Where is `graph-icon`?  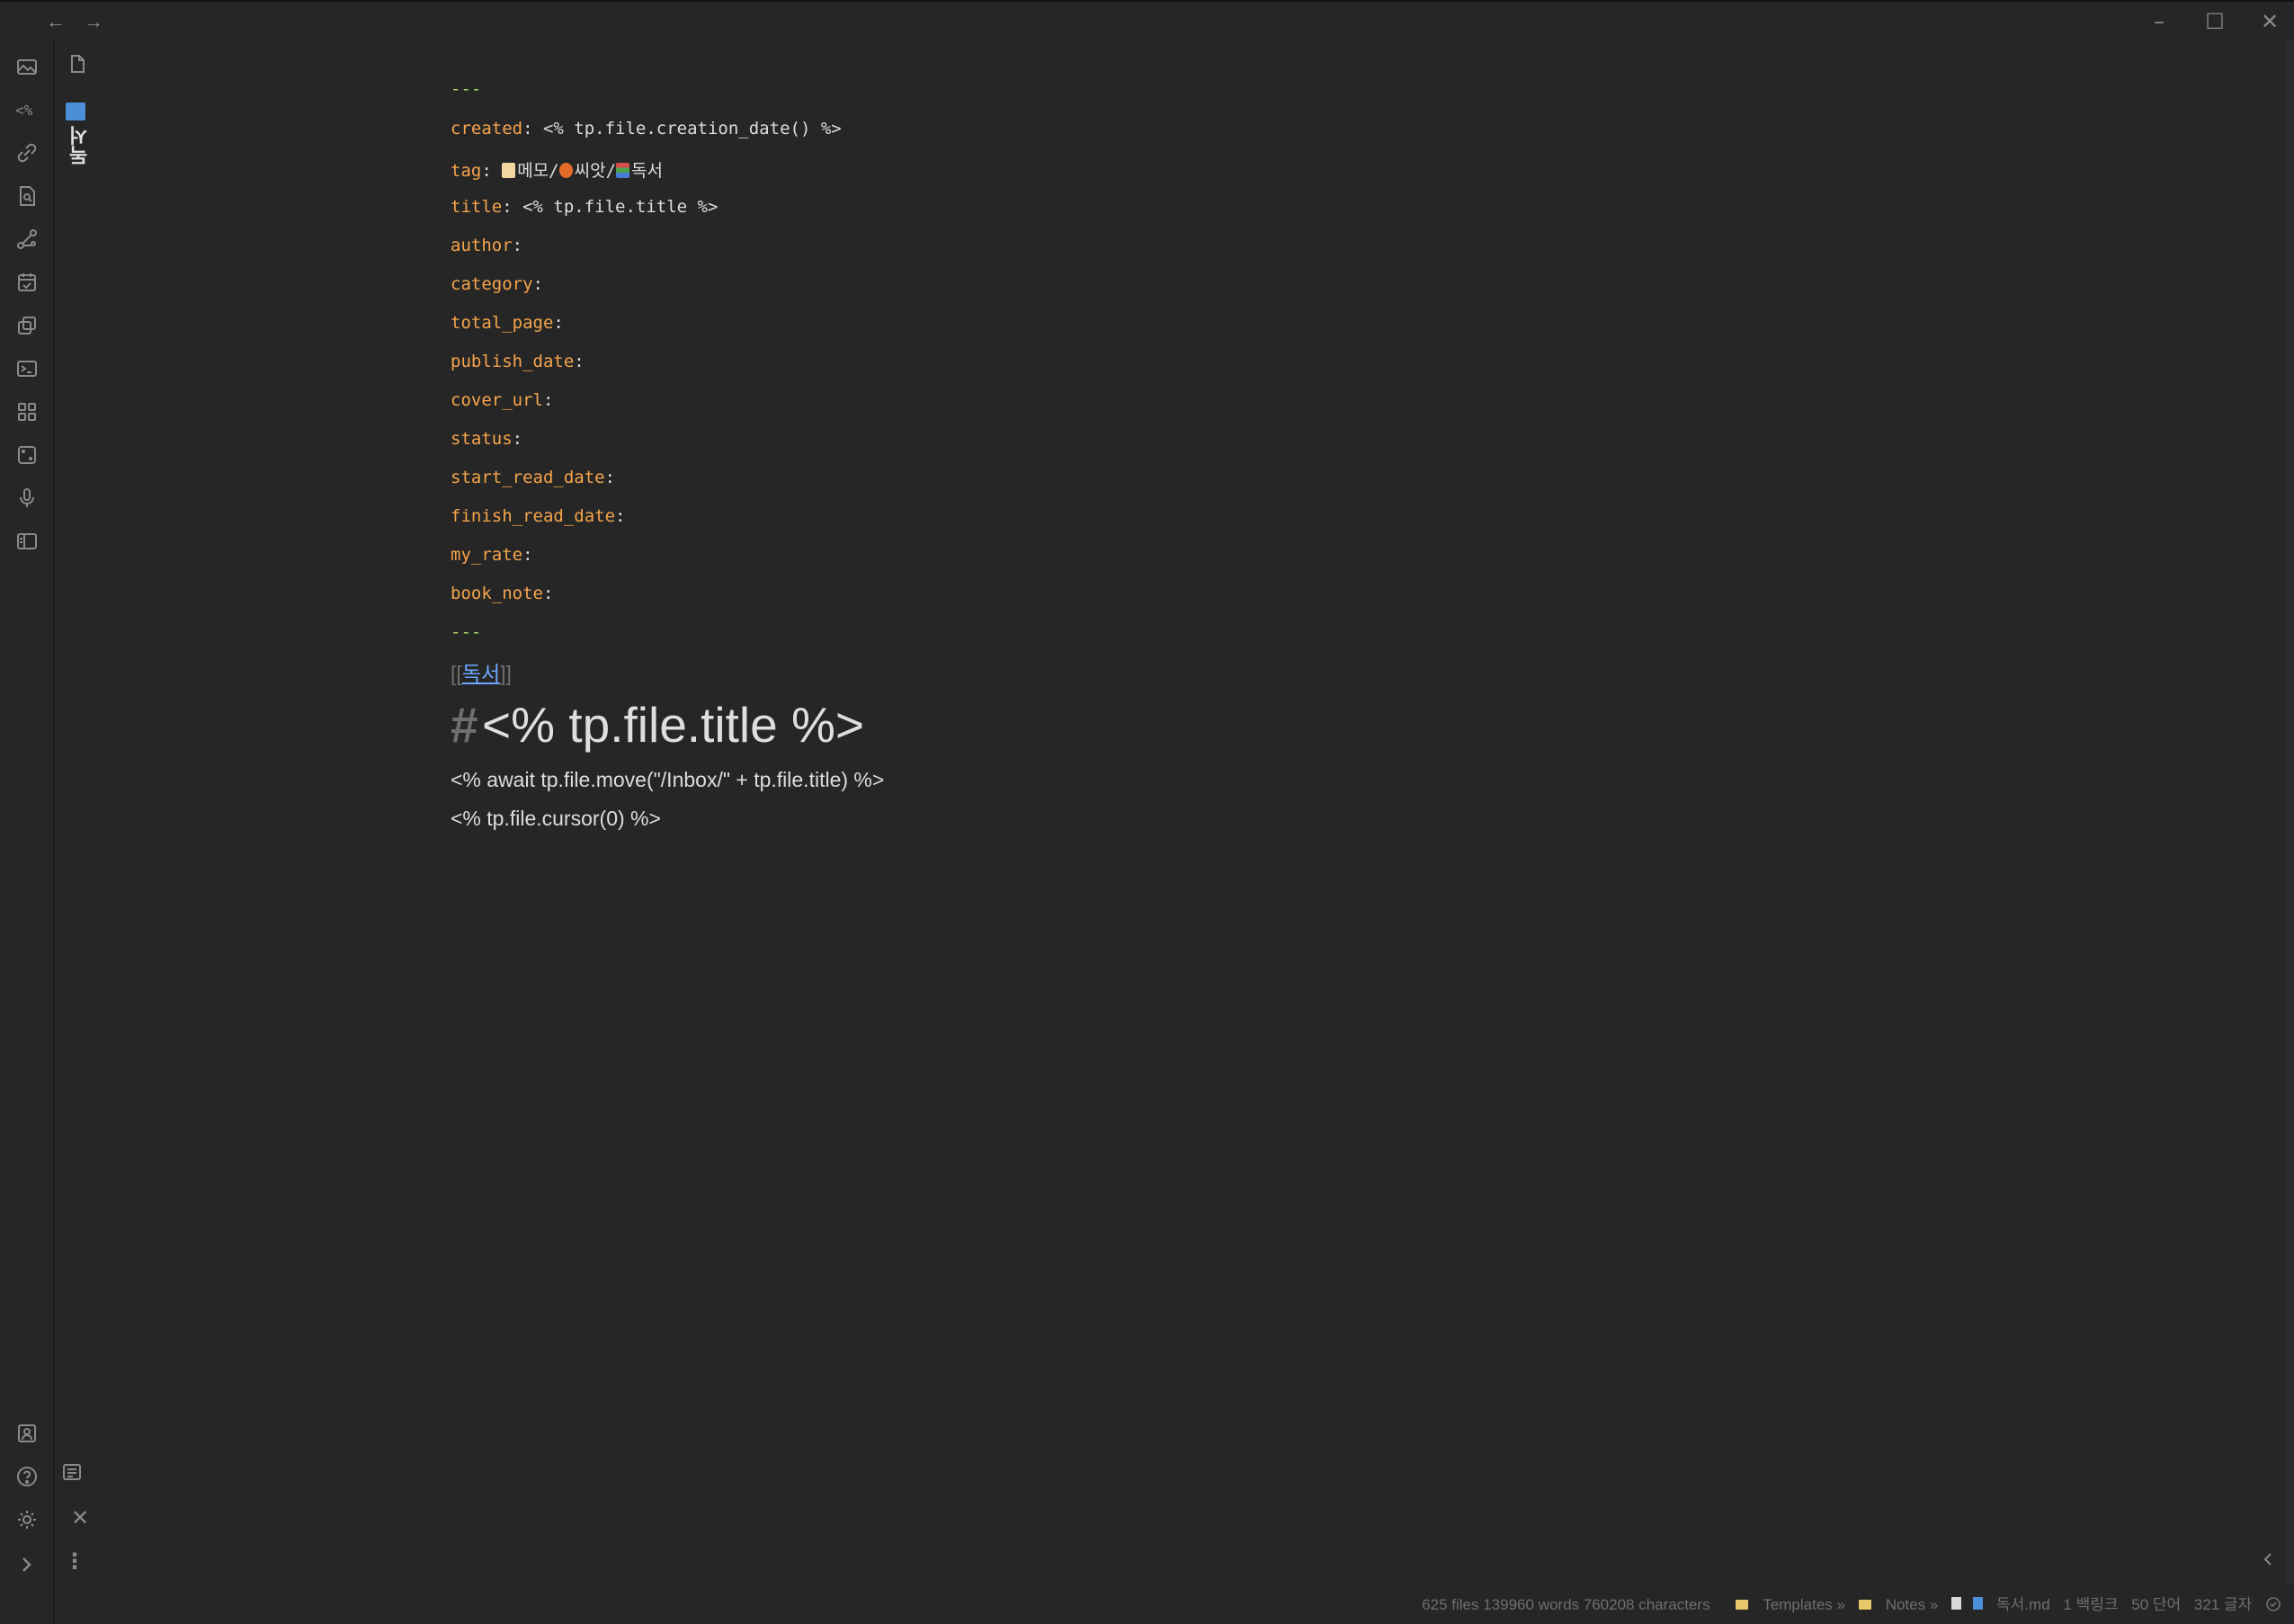
graph-icon is located at coordinates (27, 239).